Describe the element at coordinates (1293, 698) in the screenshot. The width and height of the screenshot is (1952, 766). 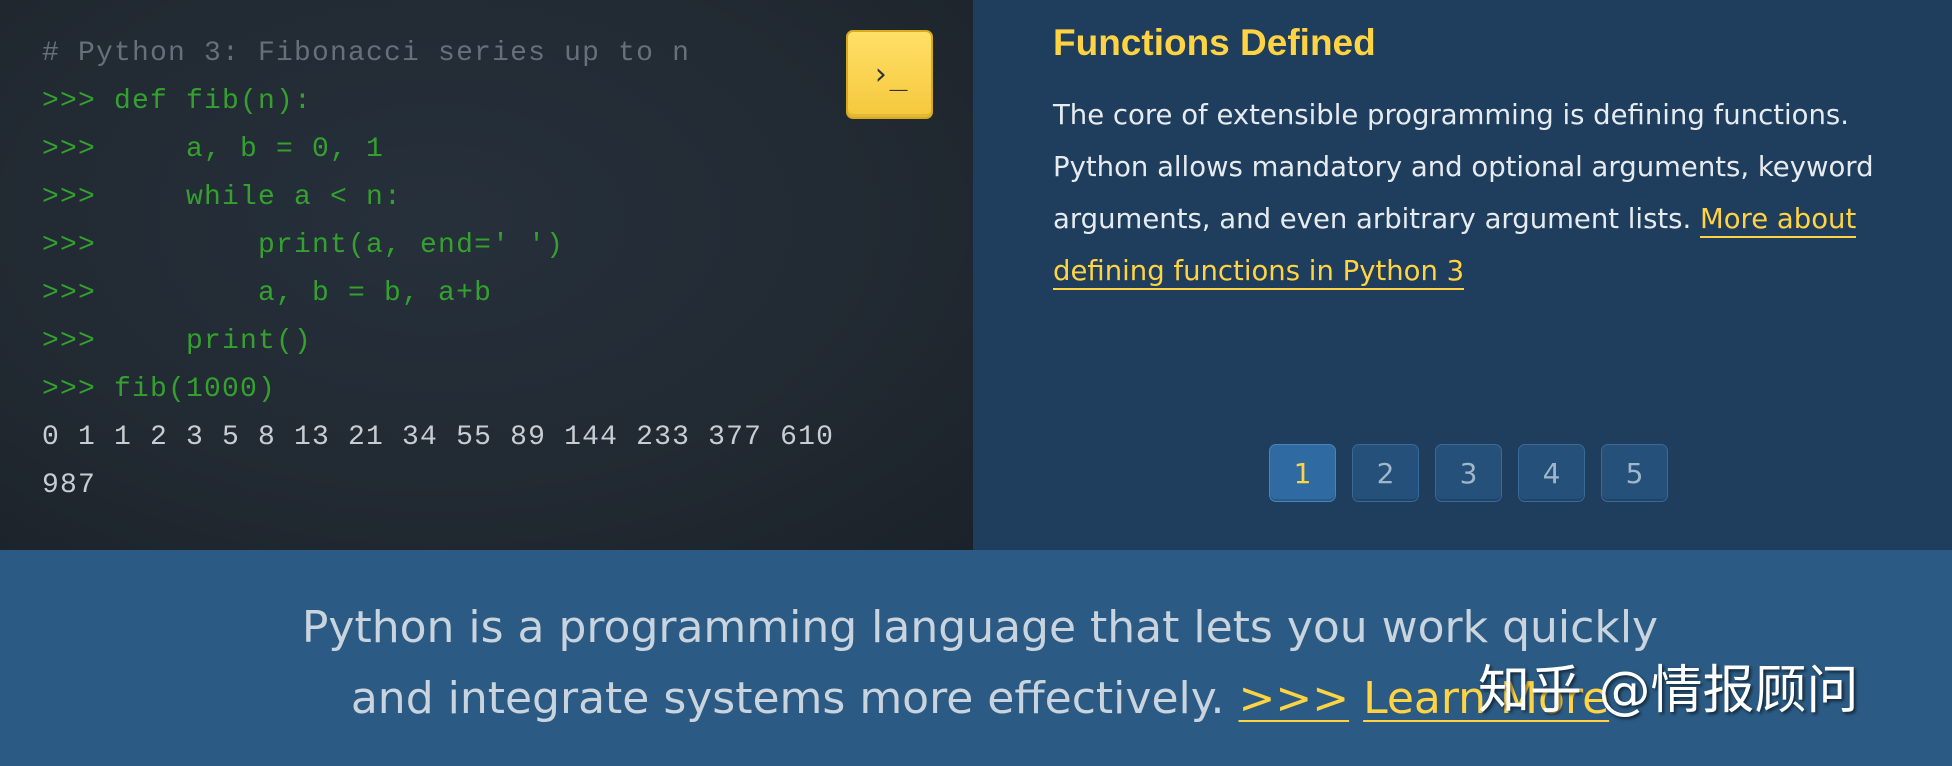
I see `chevron-right-icon: >>>` at that location.